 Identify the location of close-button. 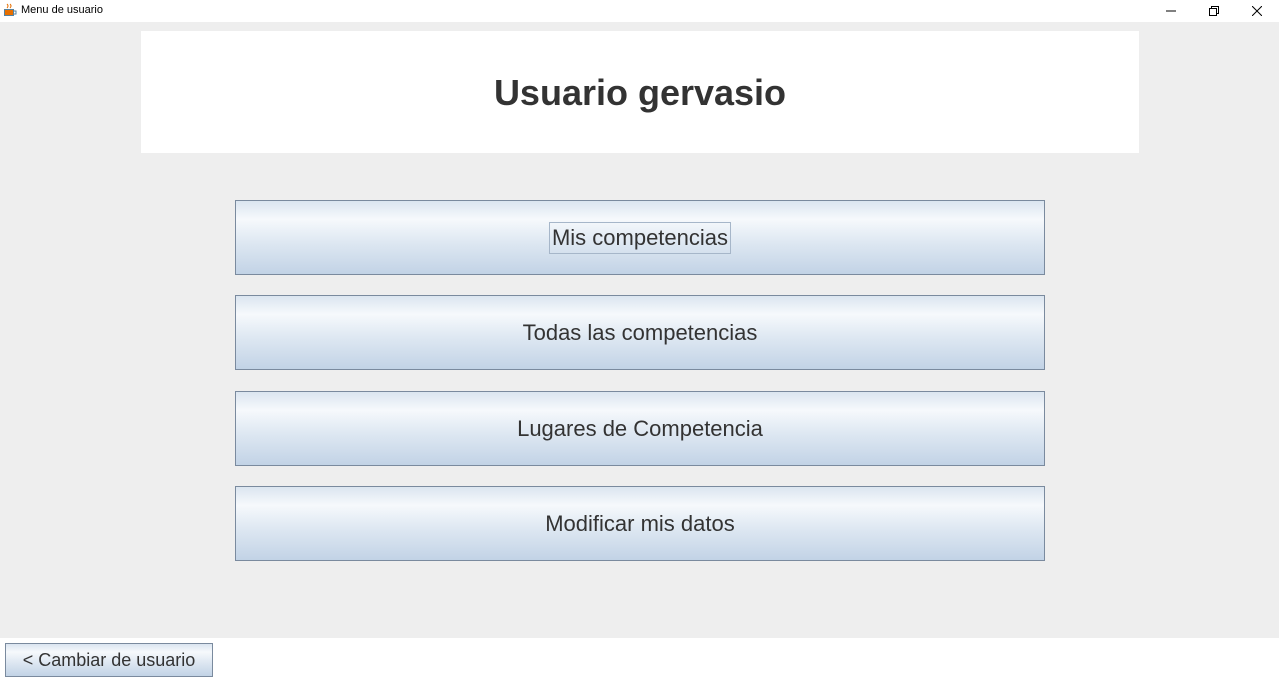
(1257, 11).